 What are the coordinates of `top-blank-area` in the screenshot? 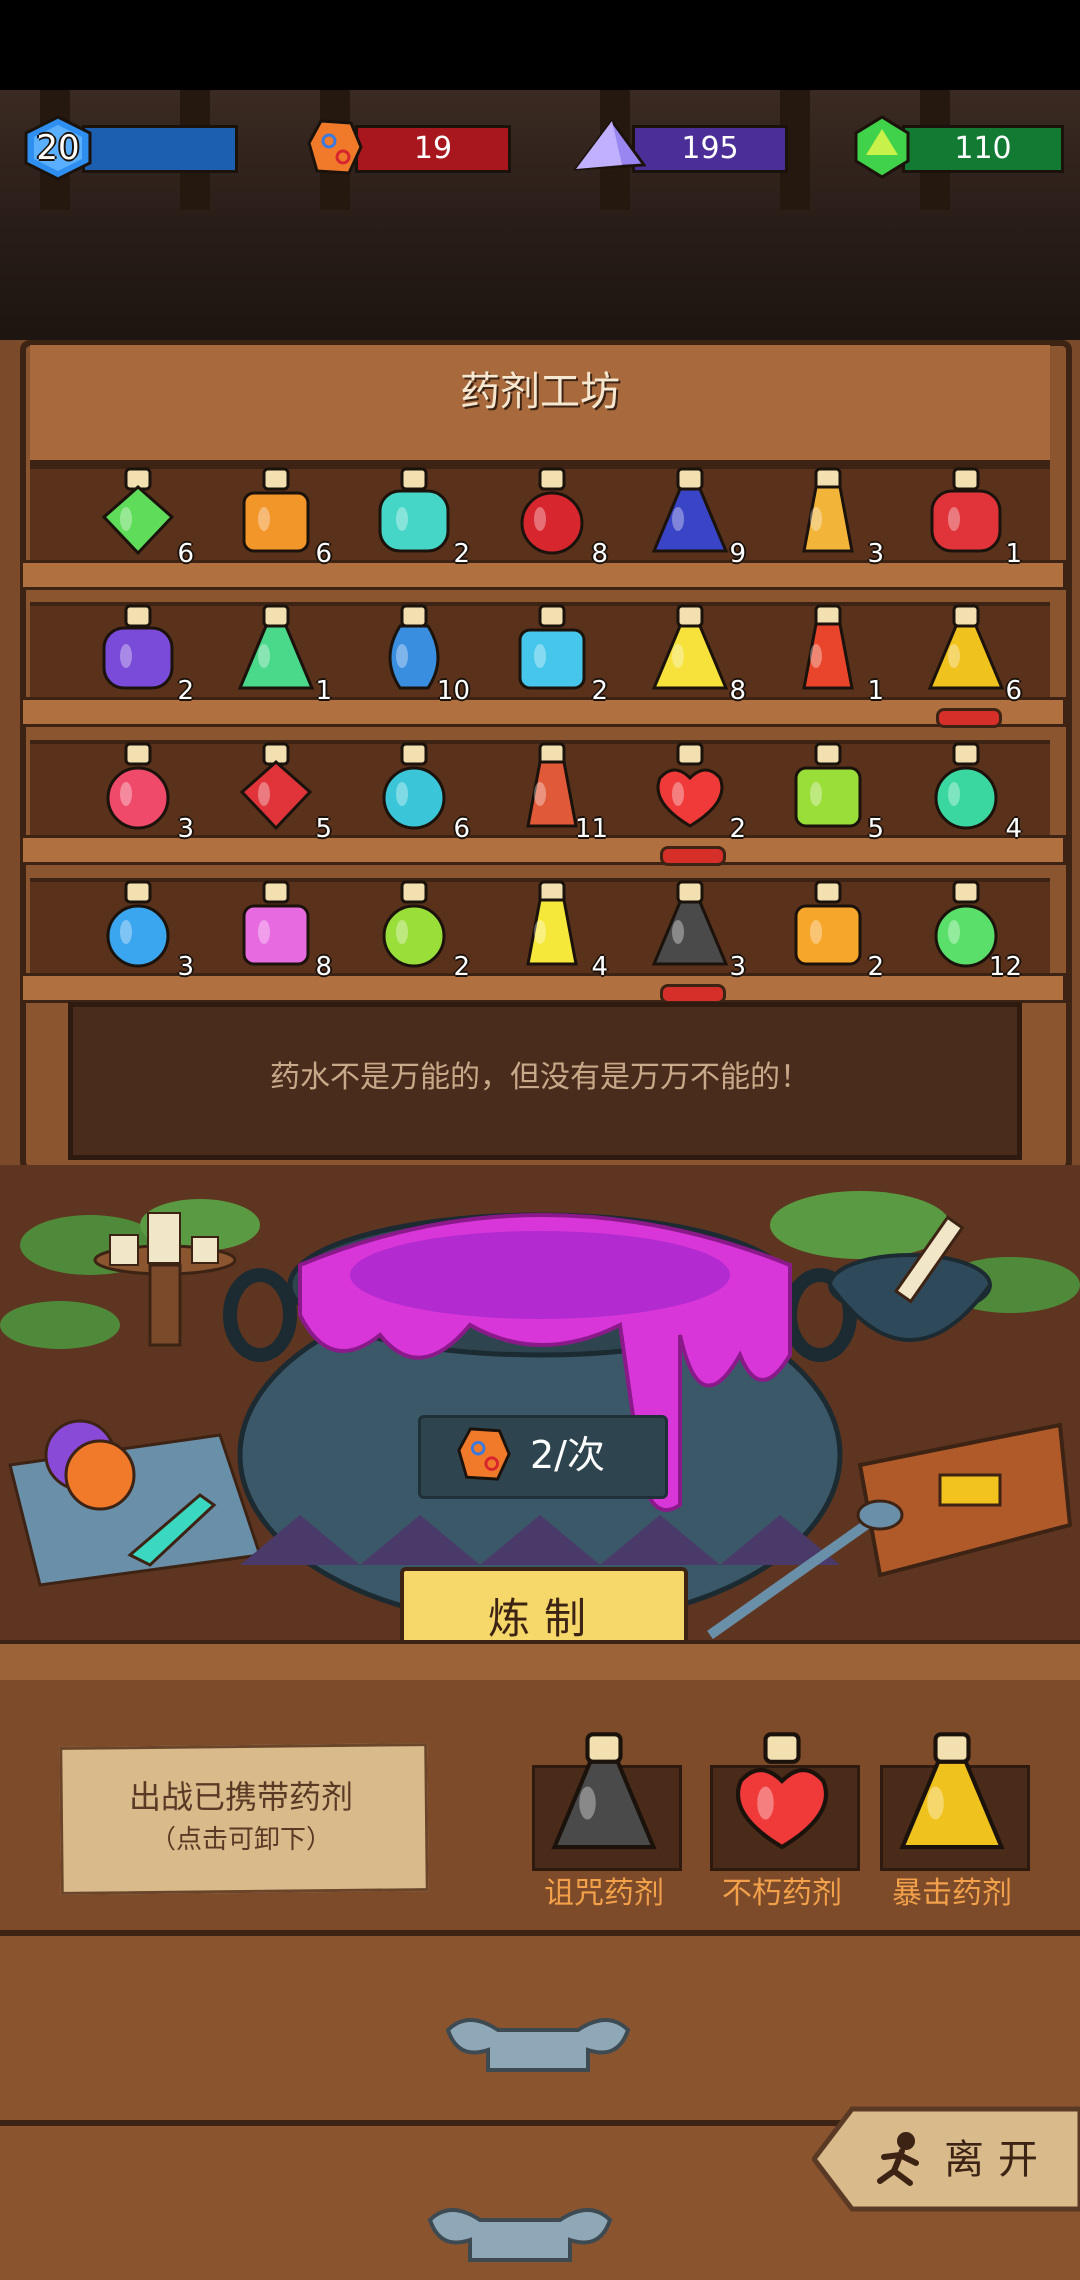 It's located at (540, 45).